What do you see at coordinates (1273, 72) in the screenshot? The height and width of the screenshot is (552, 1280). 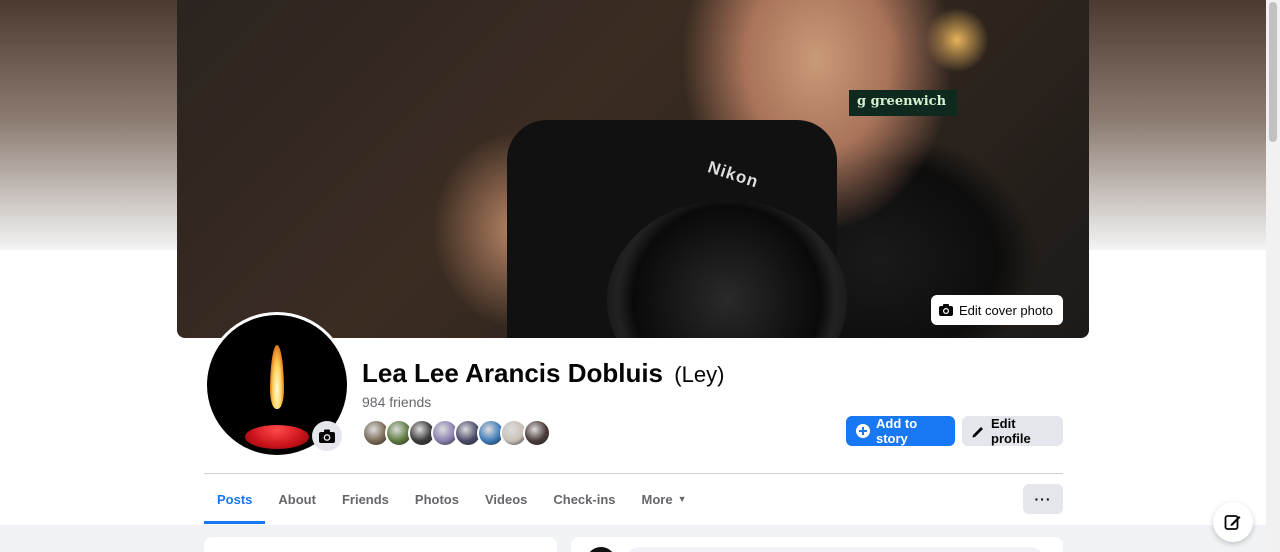 I see `scrollbar-thumb` at bounding box center [1273, 72].